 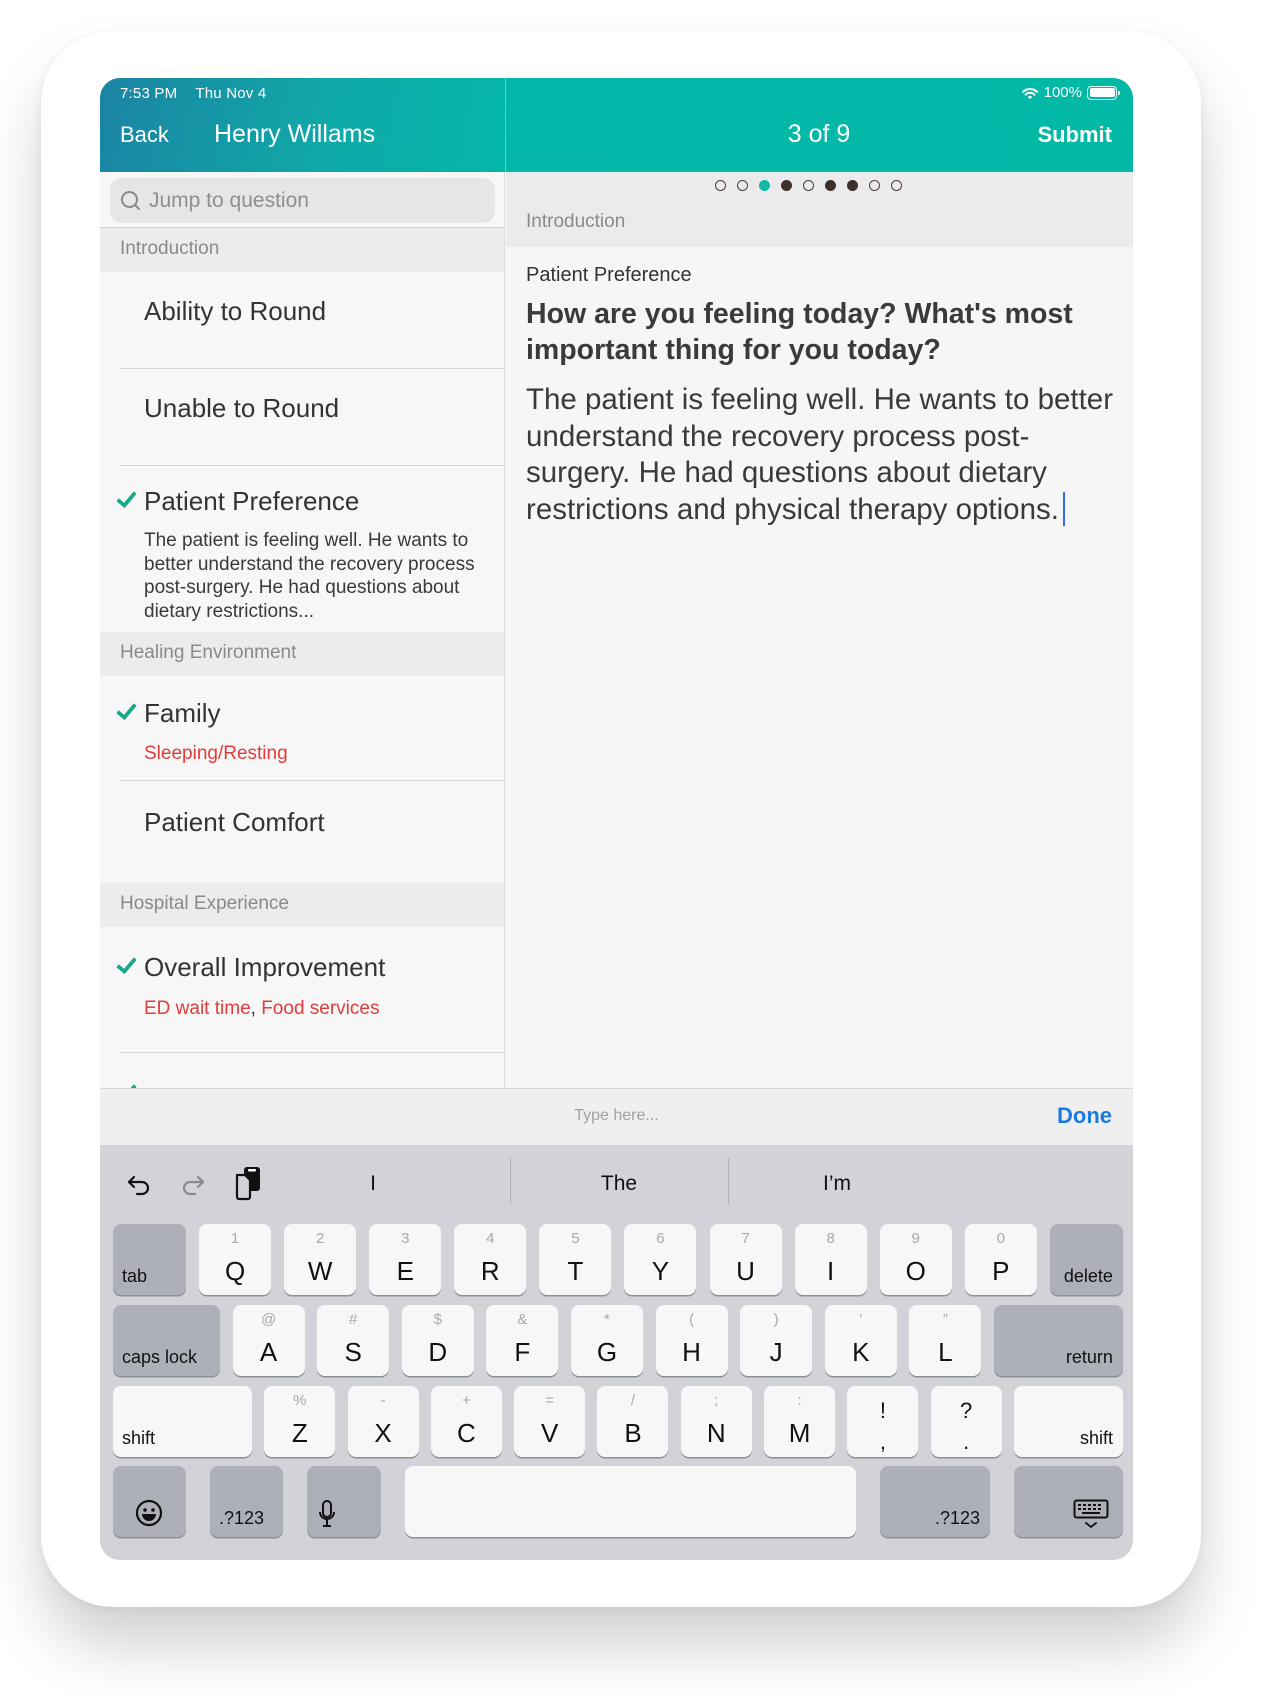 What do you see at coordinates (691, 1340) in the screenshot?
I see `key-h: (H` at bounding box center [691, 1340].